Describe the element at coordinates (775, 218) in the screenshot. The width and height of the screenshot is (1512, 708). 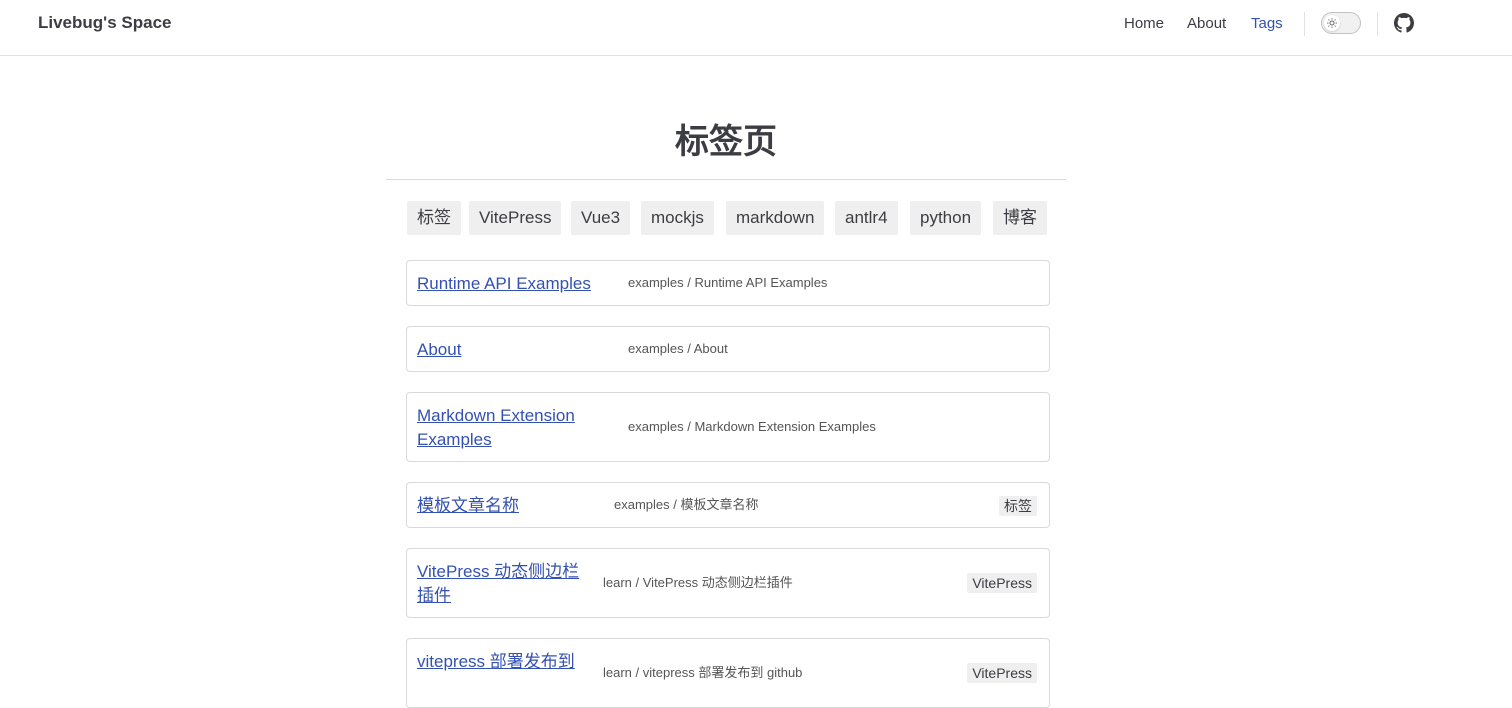
I see `tag-chip: markdown` at that location.